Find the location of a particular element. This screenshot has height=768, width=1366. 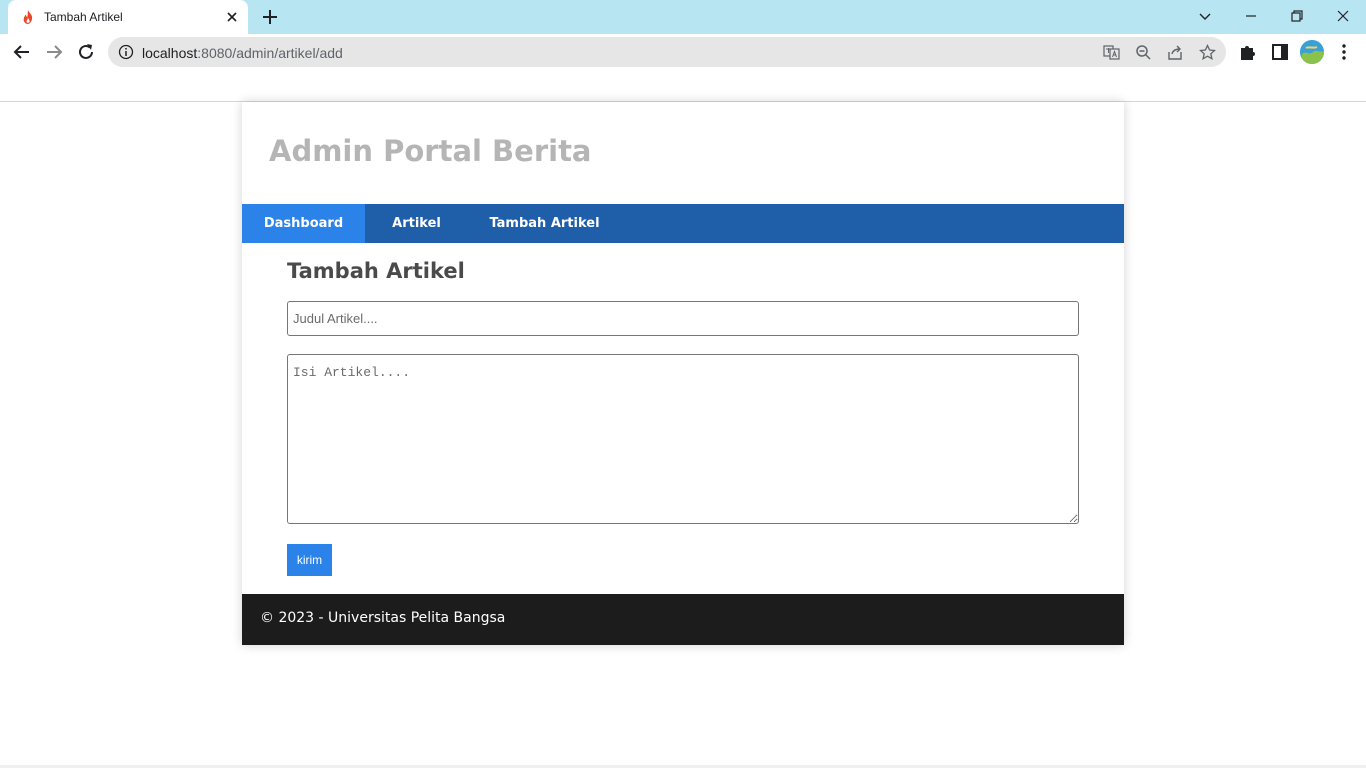

article-title-input is located at coordinates (683, 318).